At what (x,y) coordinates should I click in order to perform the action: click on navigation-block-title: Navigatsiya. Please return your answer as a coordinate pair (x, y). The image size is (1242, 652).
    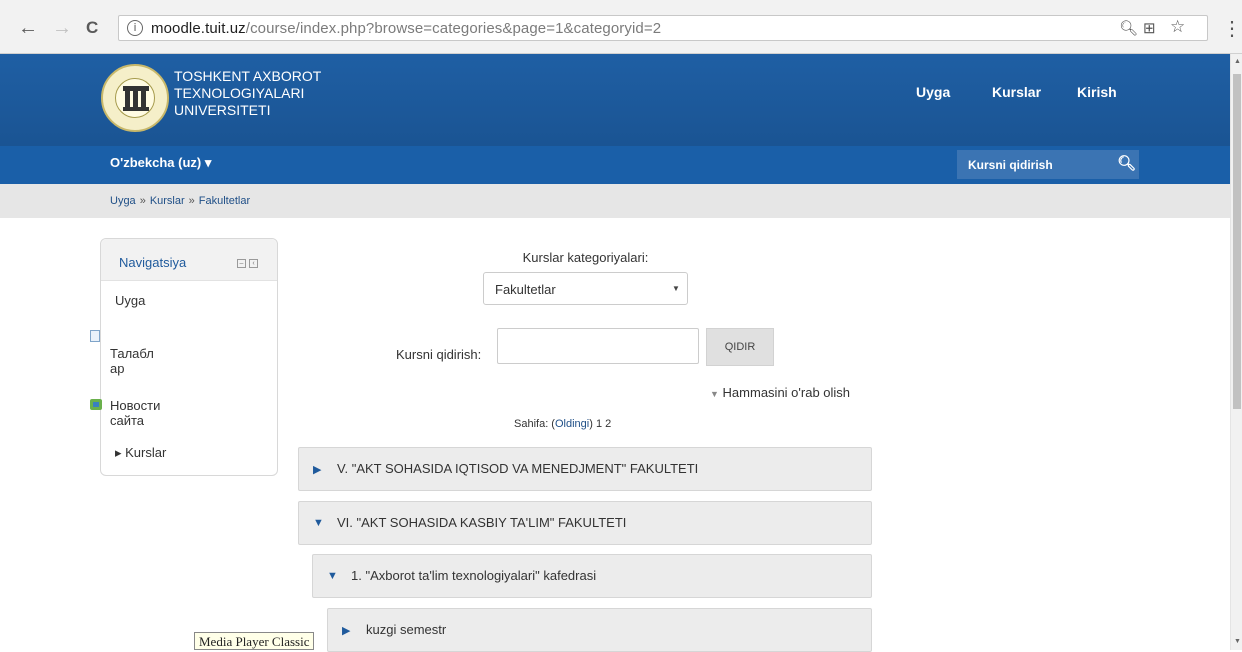
    Looking at the image, I should click on (152, 262).